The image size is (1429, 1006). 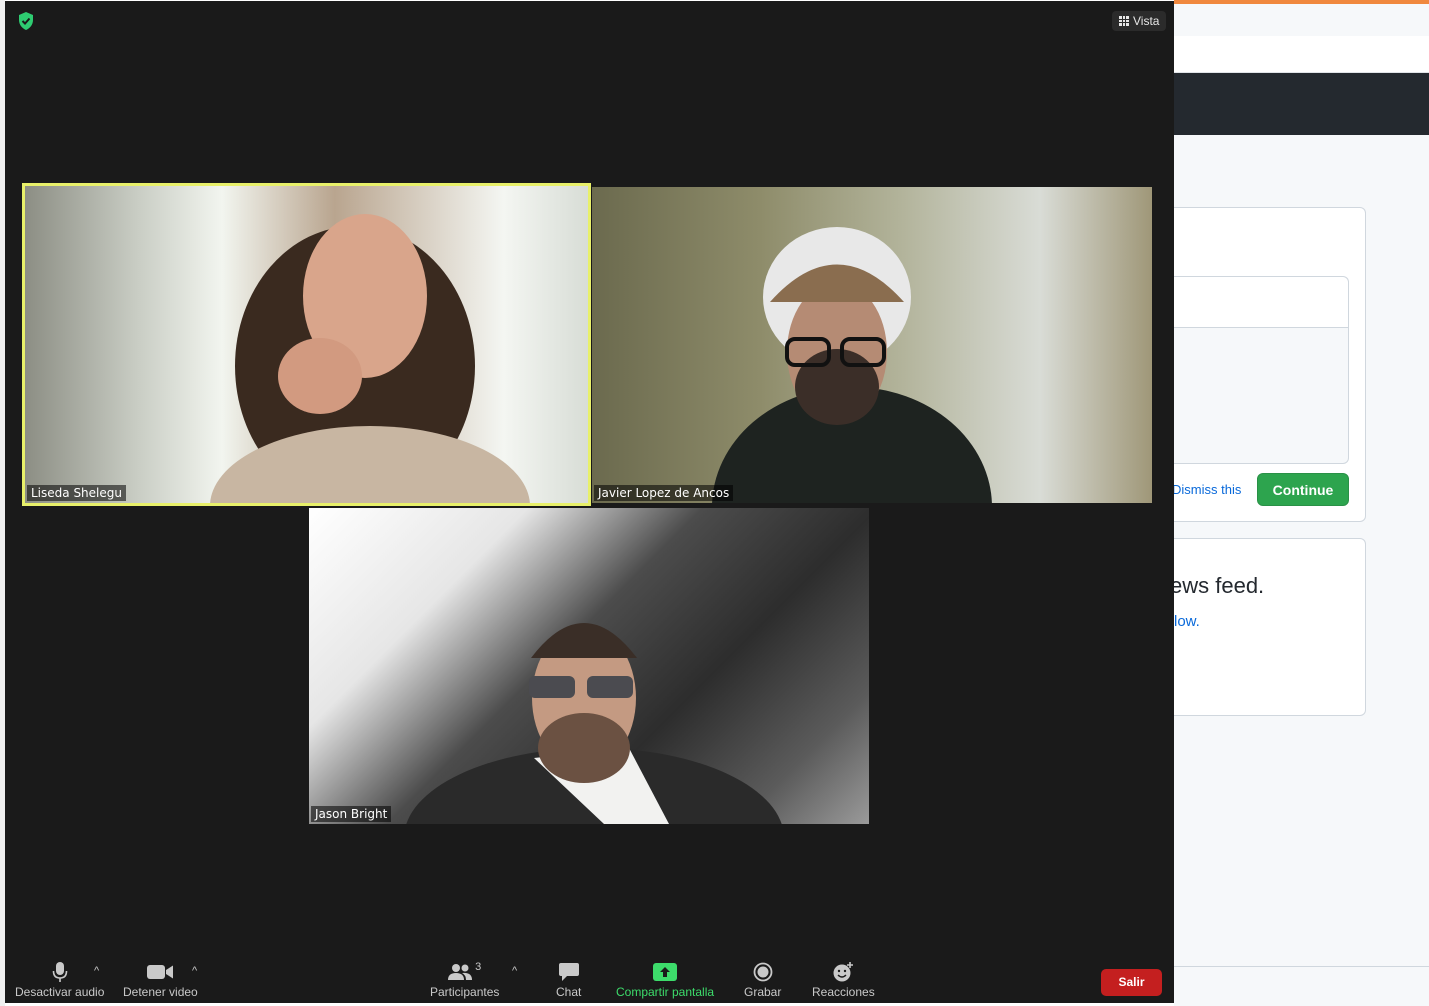 What do you see at coordinates (665, 992) in the screenshot?
I see `share-screen-label: Compartir pantalla` at bounding box center [665, 992].